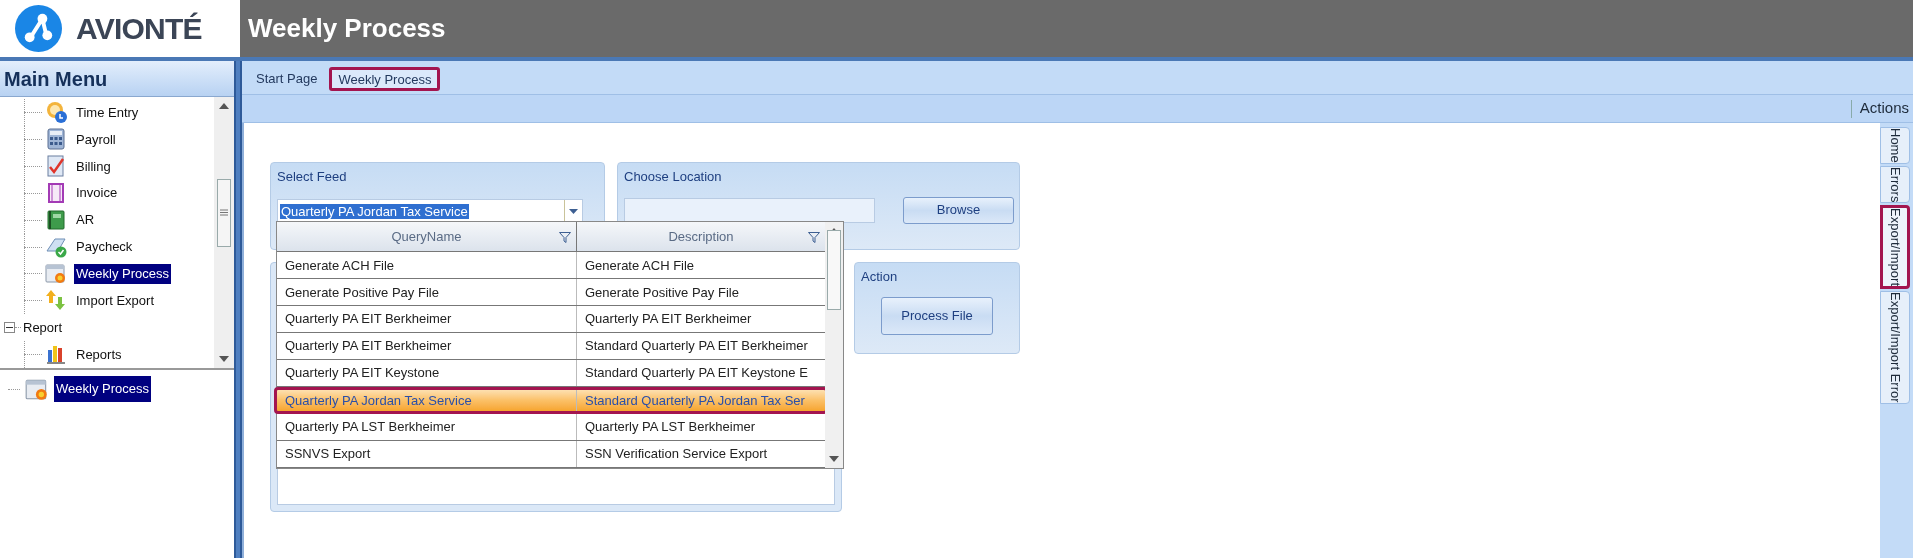 Image resolution: width=1913 pixels, height=558 pixels. What do you see at coordinates (427, 373) in the screenshot?
I see `table-cell: Quarterly PA EIT Keystone` at bounding box center [427, 373].